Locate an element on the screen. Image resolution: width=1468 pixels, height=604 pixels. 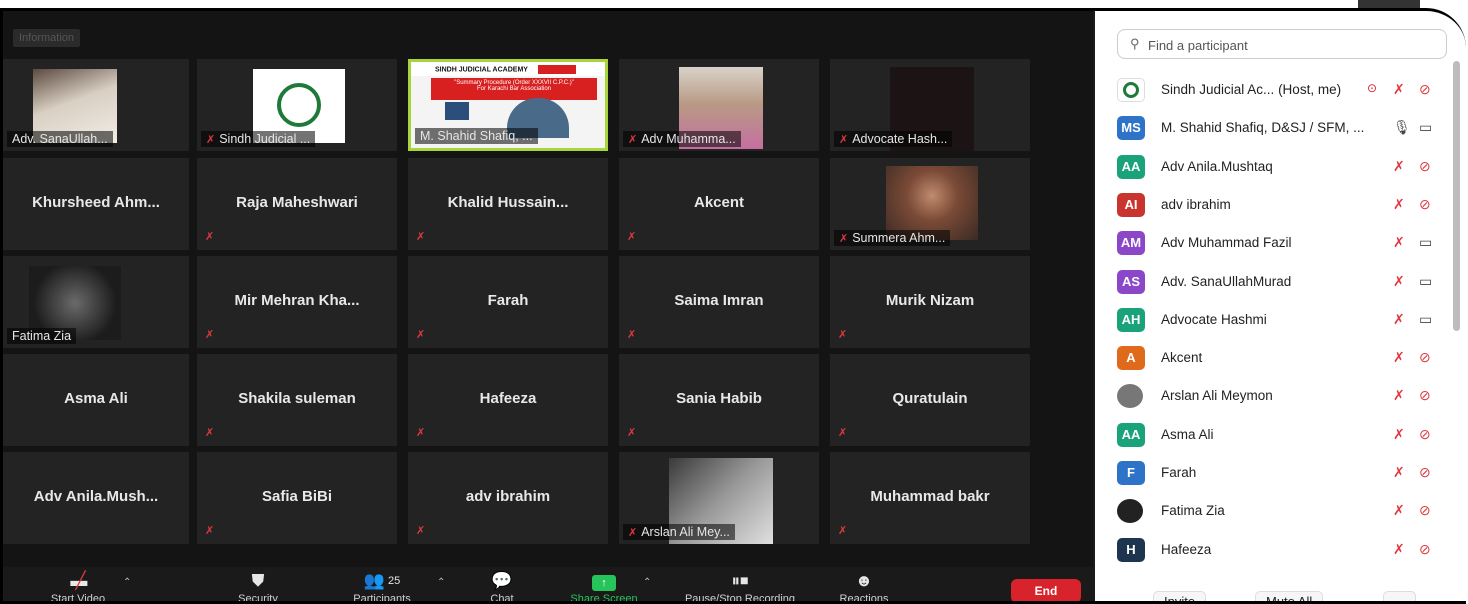
end-meeting-button: End is located at coordinates (1046, 590).